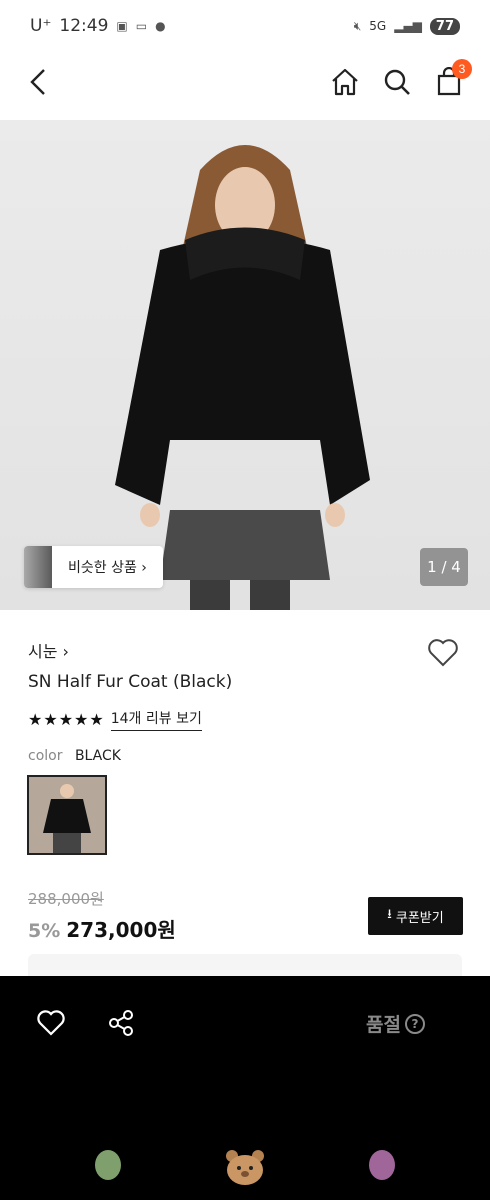 This screenshot has height=1200, width=490. I want to click on cart-count-badge: 3, so click(462, 69).